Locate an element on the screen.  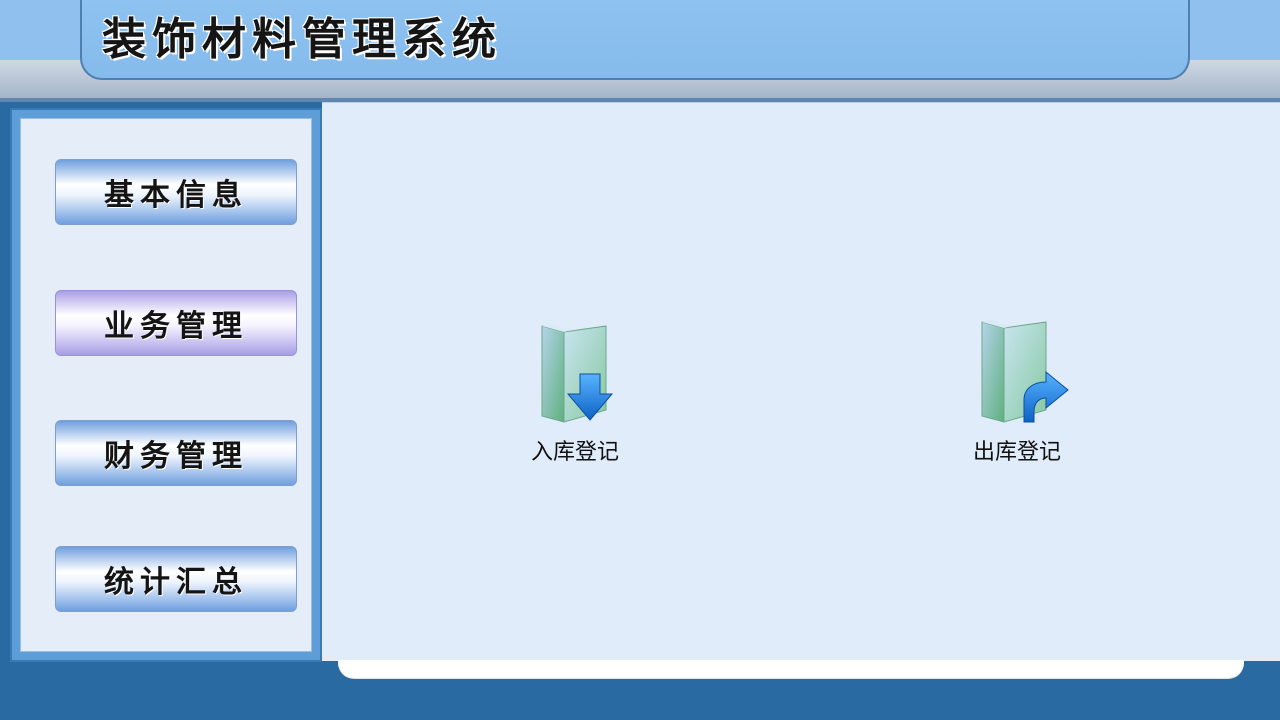
app-title: 装饰材料管理系统 is located at coordinates (302, 39).